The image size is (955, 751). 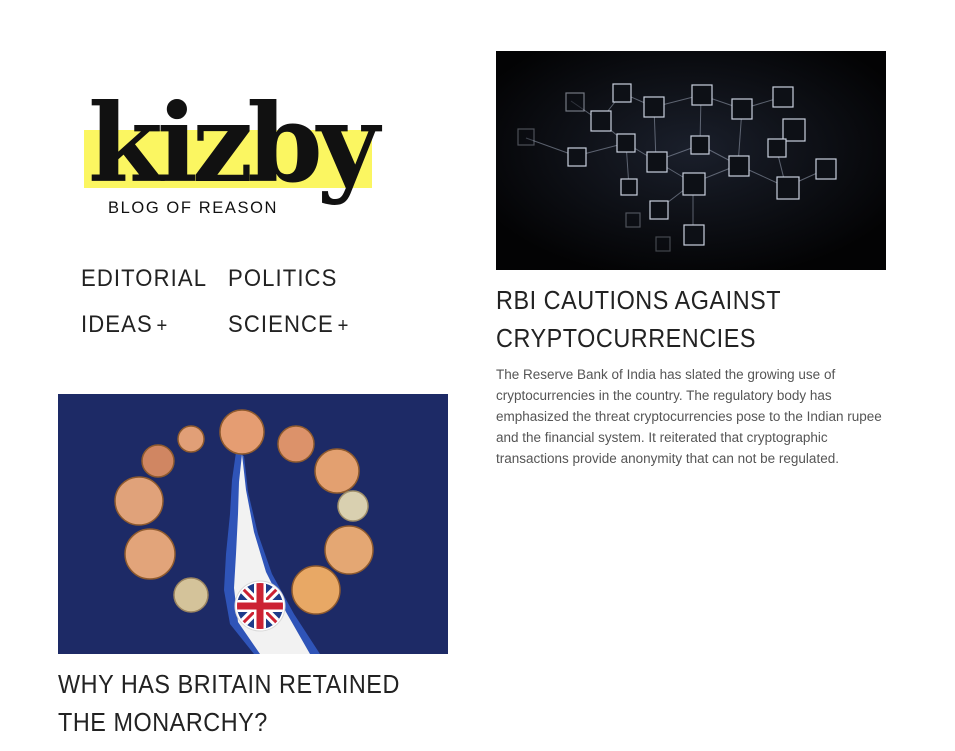 I want to click on nav-item-ideas: IDEAS +, so click(x=124, y=325).